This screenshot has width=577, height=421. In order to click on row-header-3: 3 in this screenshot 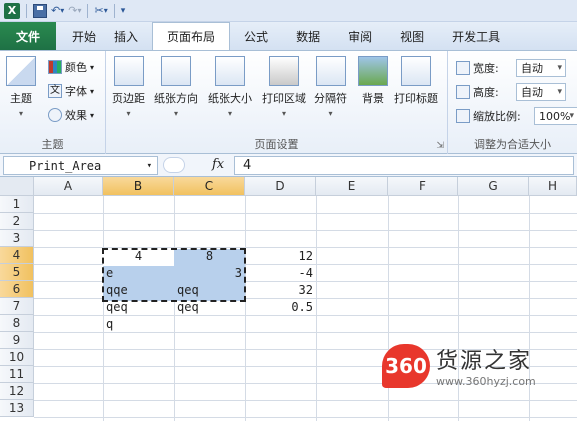, I will do `click(17, 238)`.